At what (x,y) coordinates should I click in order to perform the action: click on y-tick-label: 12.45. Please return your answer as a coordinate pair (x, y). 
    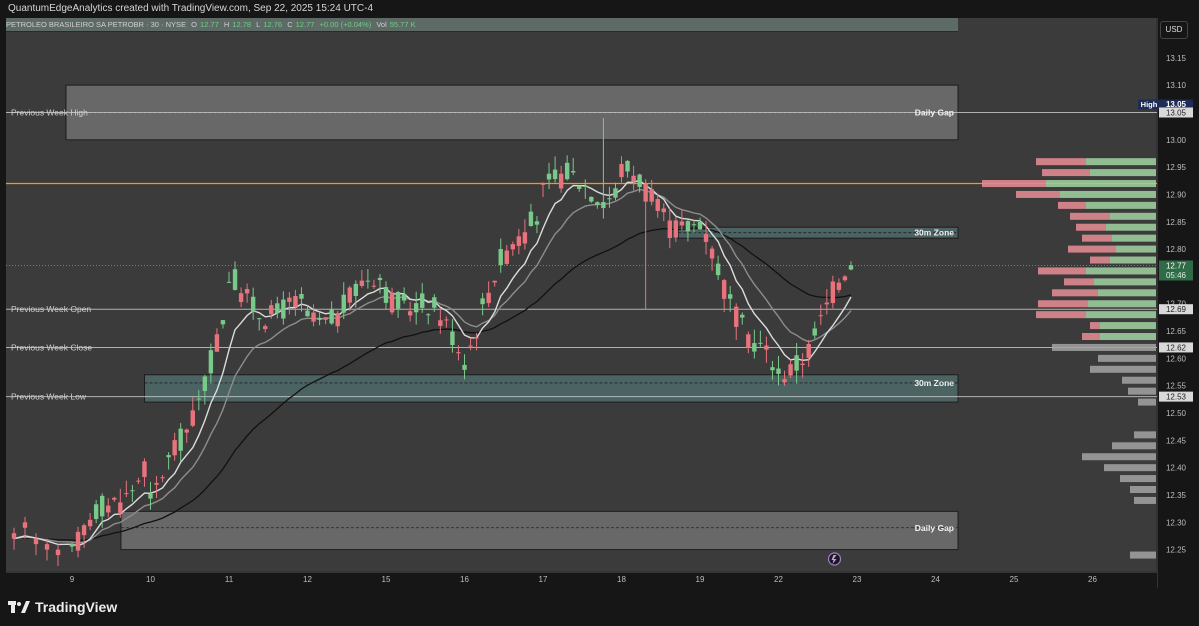
    Looking at the image, I should click on (1176, 440).